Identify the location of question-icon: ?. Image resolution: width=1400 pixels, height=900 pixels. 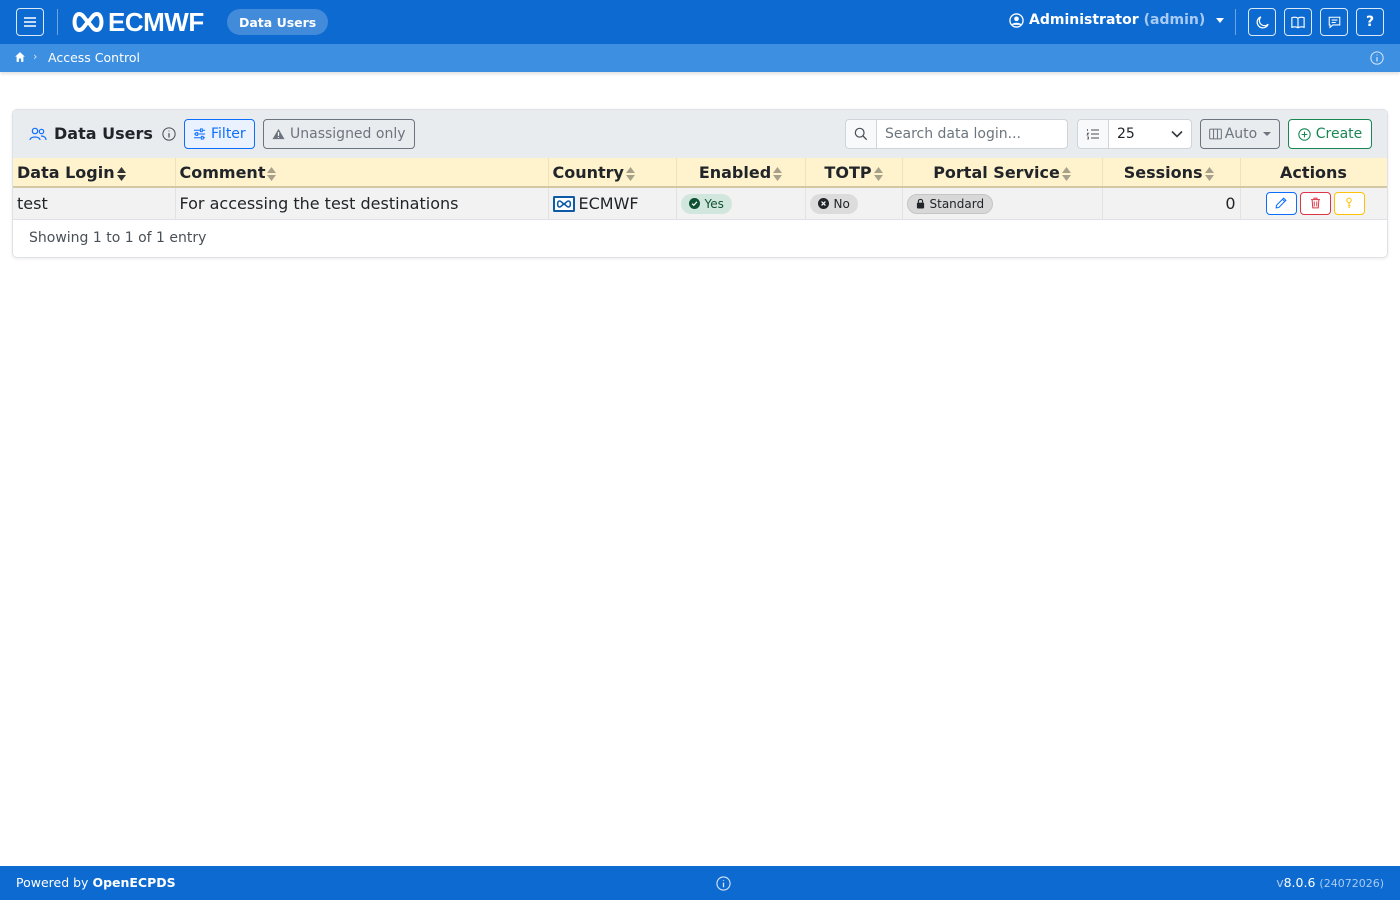
(1370, 22).